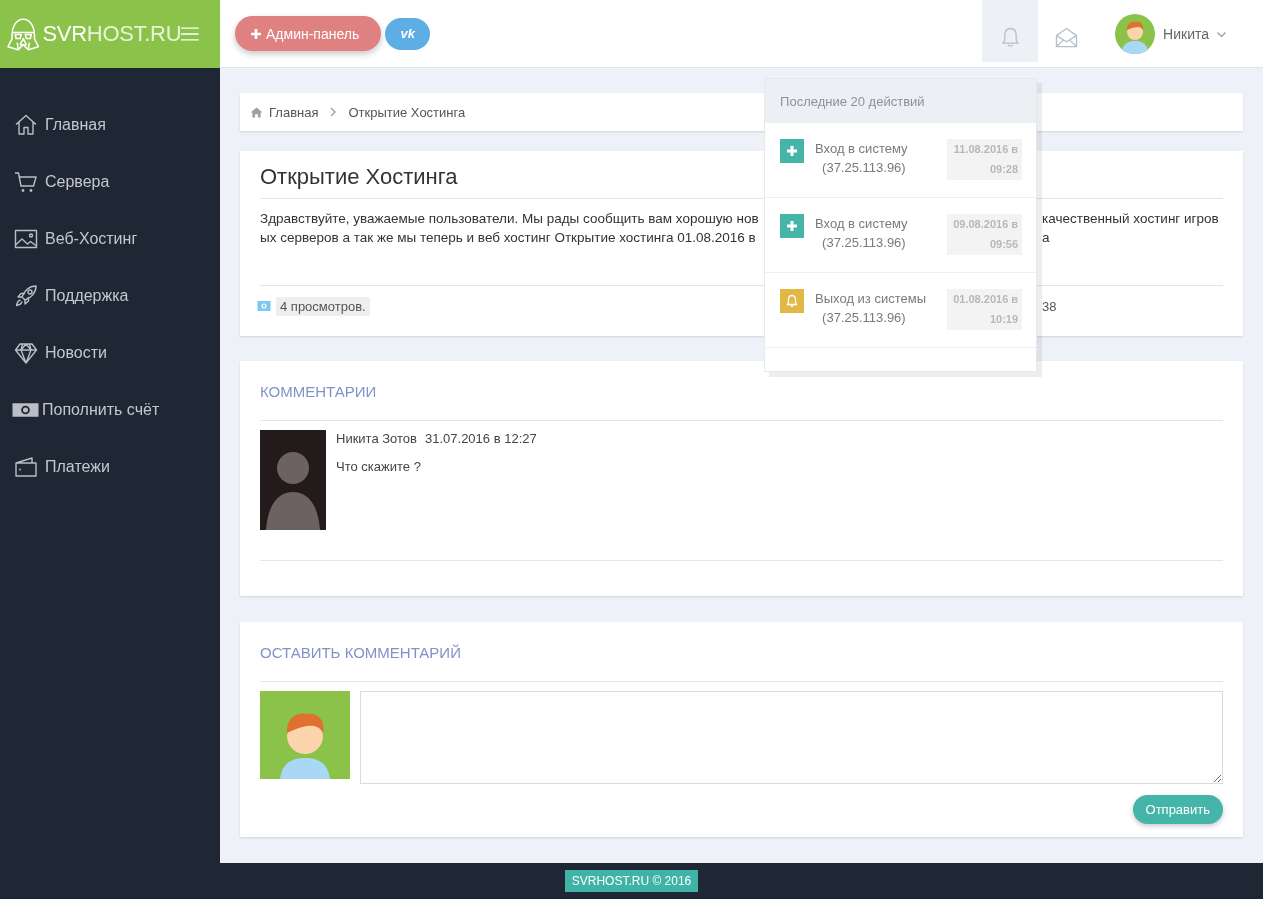  What do you see at coordinates (741, 391) in the screenshot?
I see `section-heading: КОММЕНТАРИИ` at bounding box center [741, 391].